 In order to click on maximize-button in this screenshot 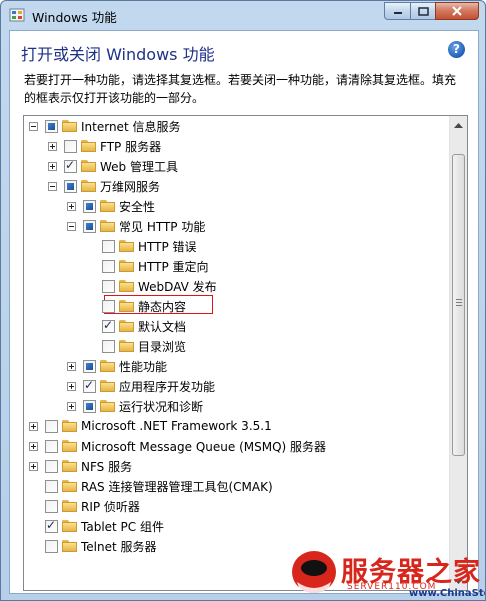, I will do `click(422, 11)`.